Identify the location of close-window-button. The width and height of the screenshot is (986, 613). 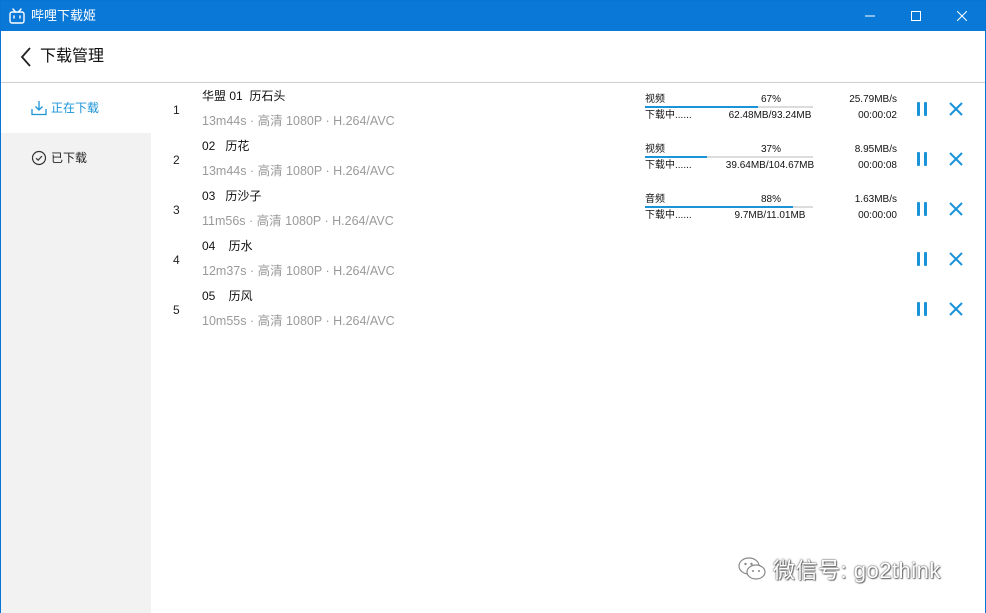
(962, 16).